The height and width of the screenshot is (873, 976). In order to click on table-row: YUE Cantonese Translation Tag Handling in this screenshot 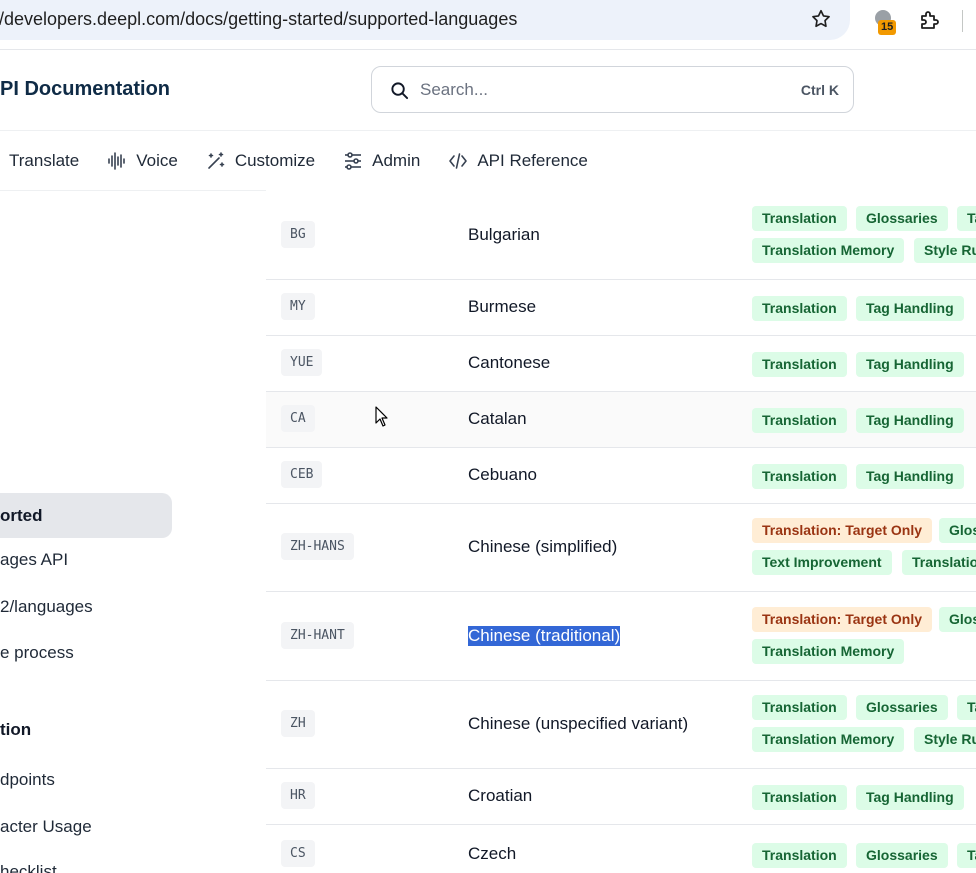, I will do `click(621, 364)`.